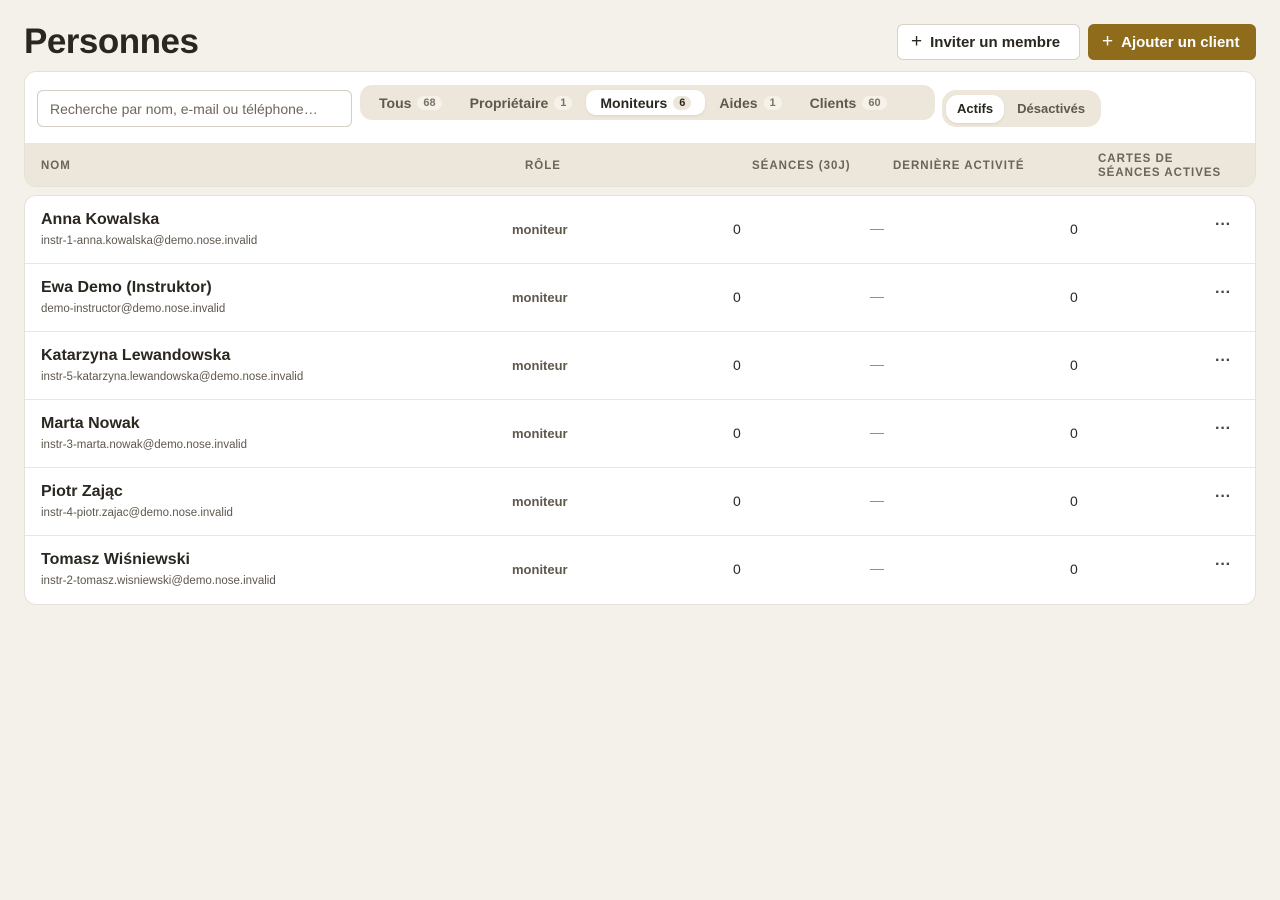 The height and width of the screenshot is (900, 1280). What do you see at coordinates (137, 513) in the screenshot?
I see `person-email: instr-4-piotr.zajac@demo.nose.invalid` at bounding box center [137, 513].